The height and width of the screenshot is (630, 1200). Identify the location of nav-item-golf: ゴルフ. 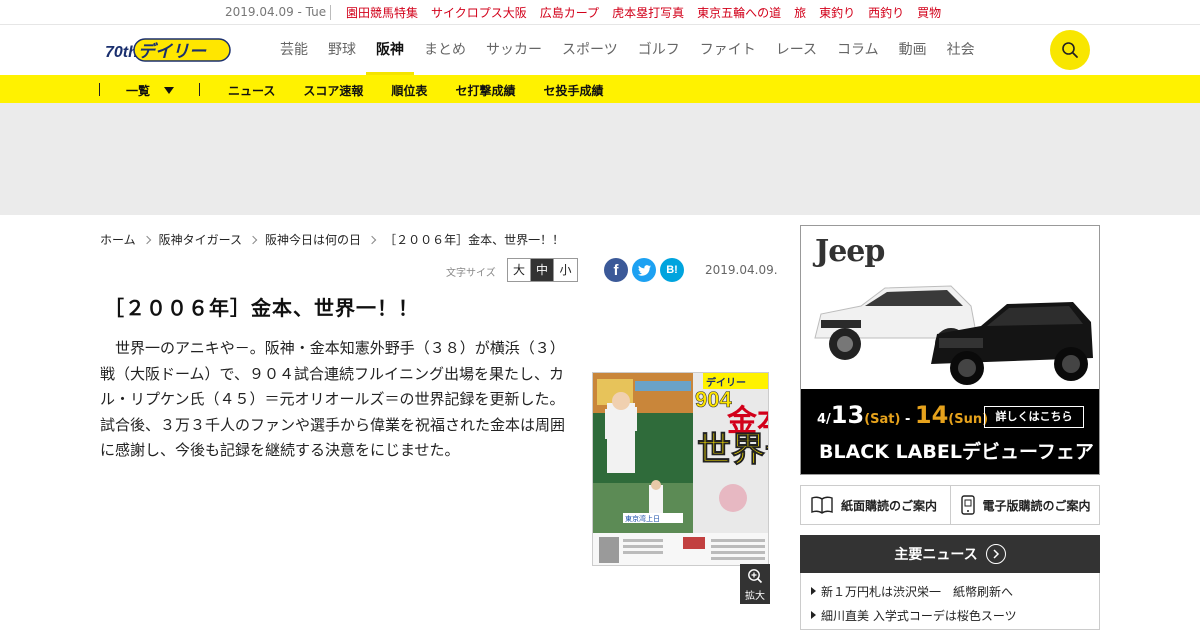
(659, 50).